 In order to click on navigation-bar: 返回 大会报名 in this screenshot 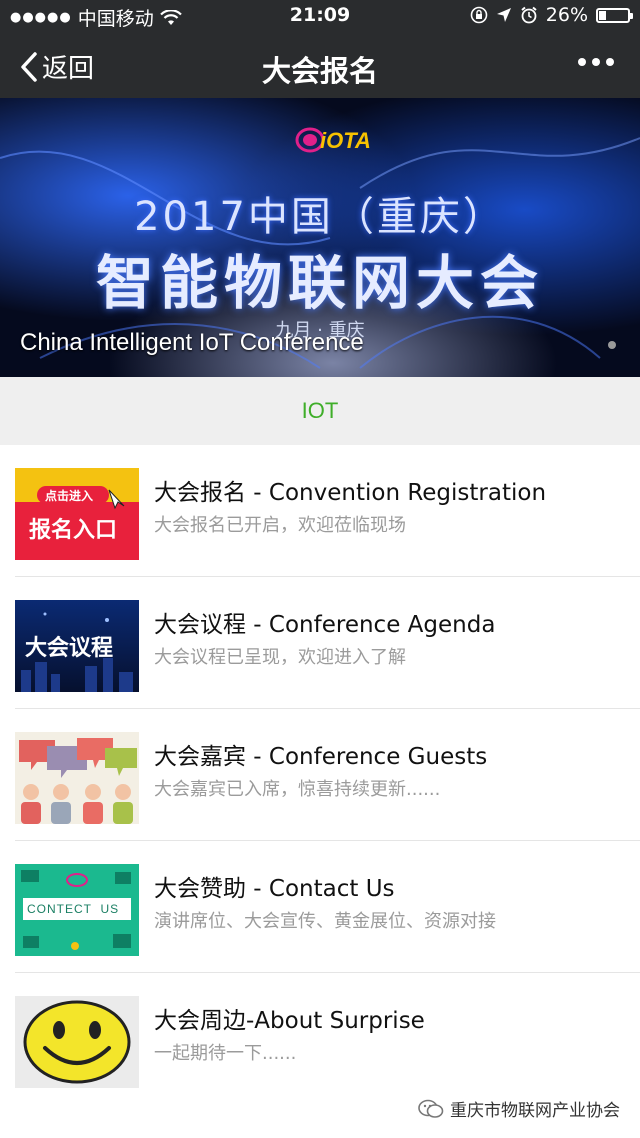, I will do `click(320, 66)`.